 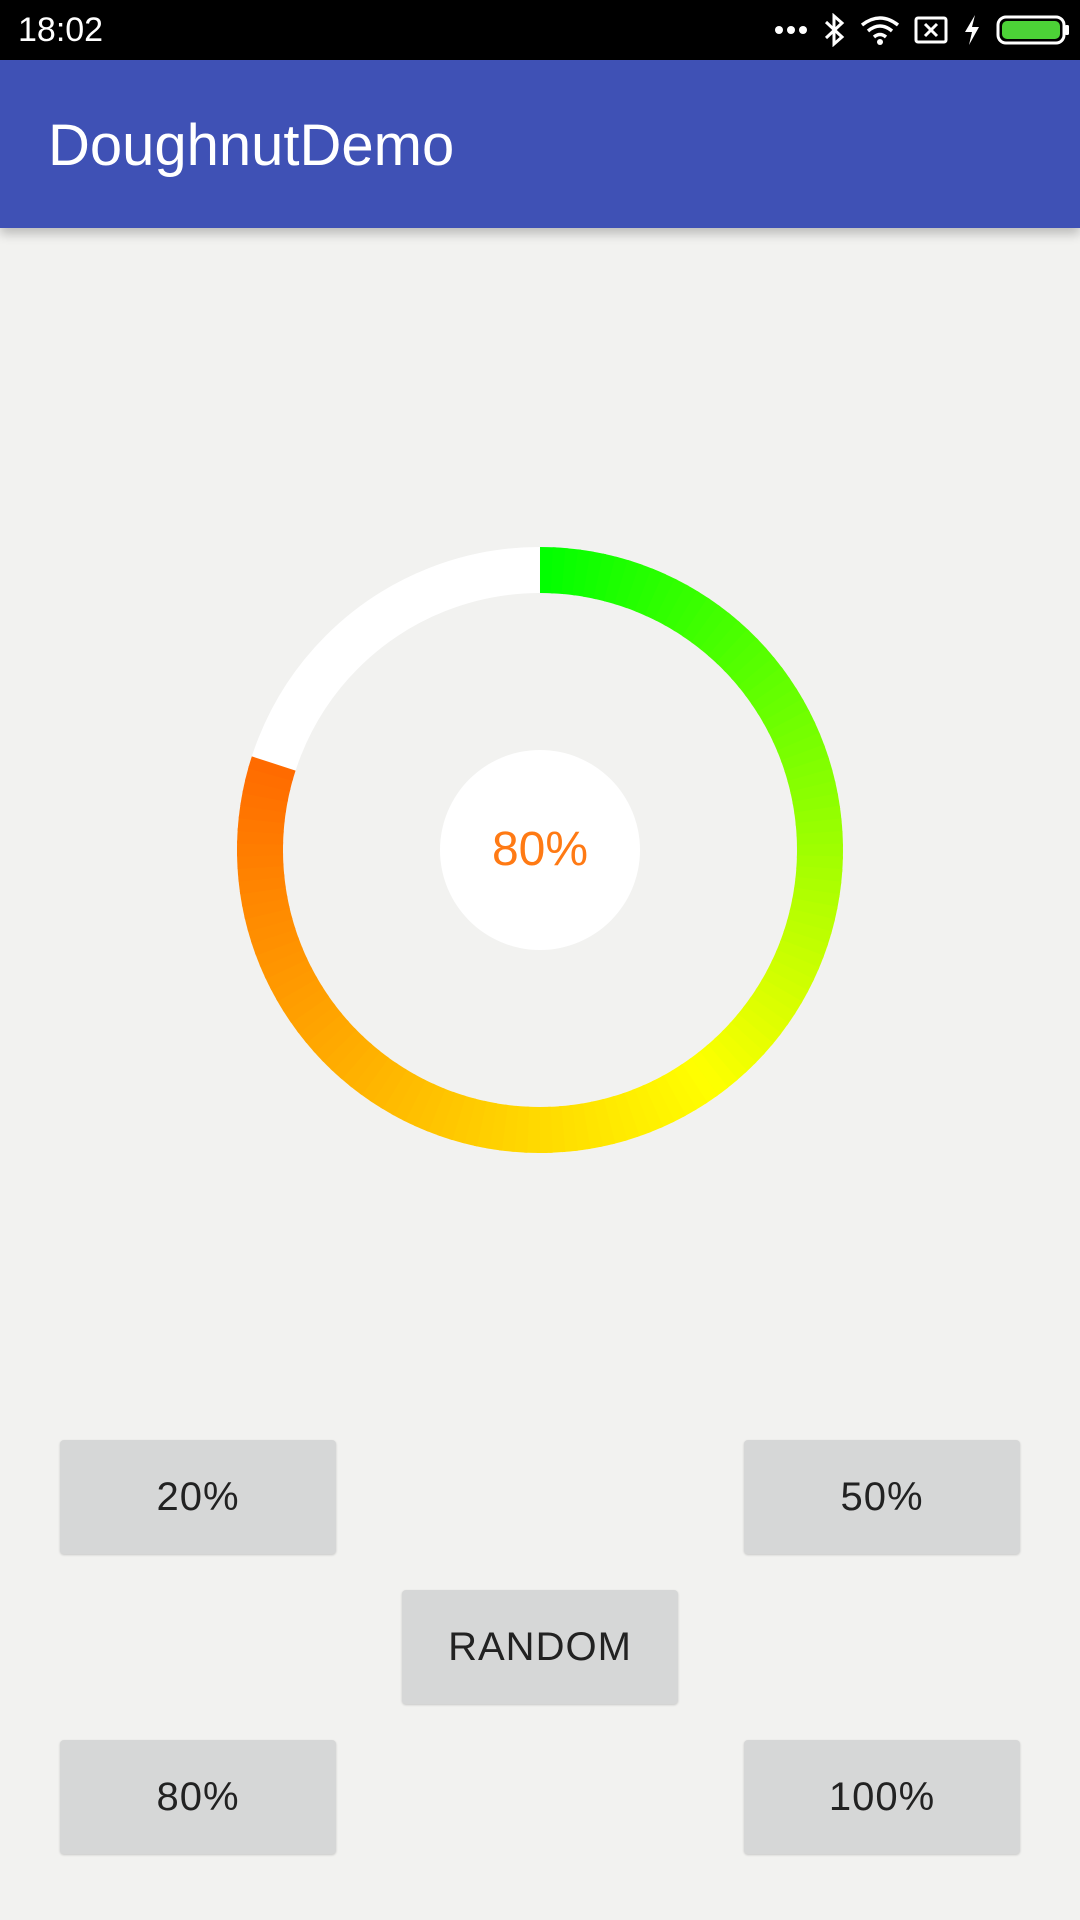 What do you see at coordinates (198, 1797) in the screenshot?
I see `set-80-button: 80%` at bounding box center [198, 1797].